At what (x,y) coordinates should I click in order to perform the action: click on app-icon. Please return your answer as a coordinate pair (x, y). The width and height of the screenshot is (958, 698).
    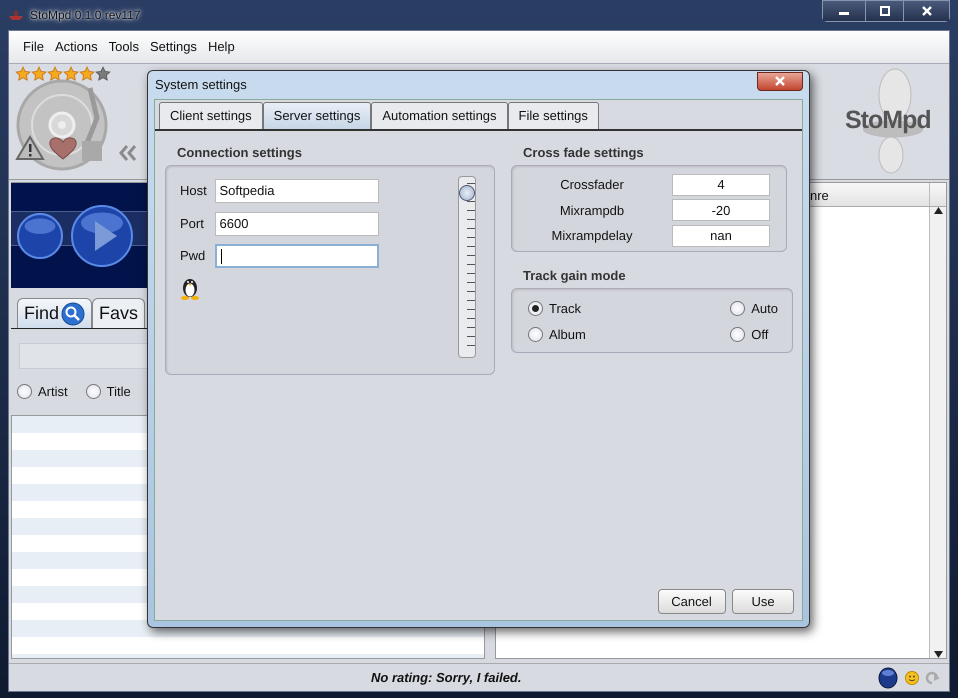
    Looking at the image, I should click on (16, 15).